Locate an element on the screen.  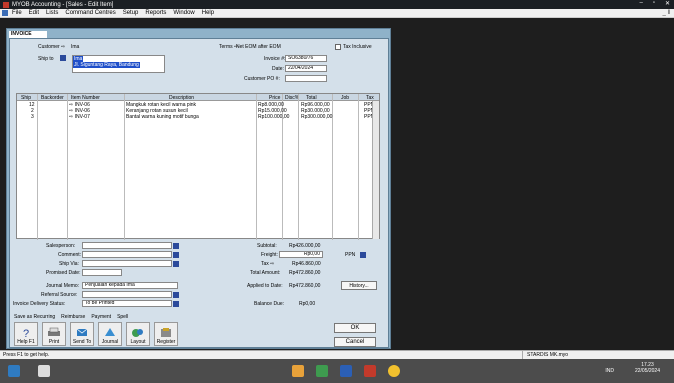
taskbar-clock: 17.23 22/05/2024 is located at coordinates (647, 368).